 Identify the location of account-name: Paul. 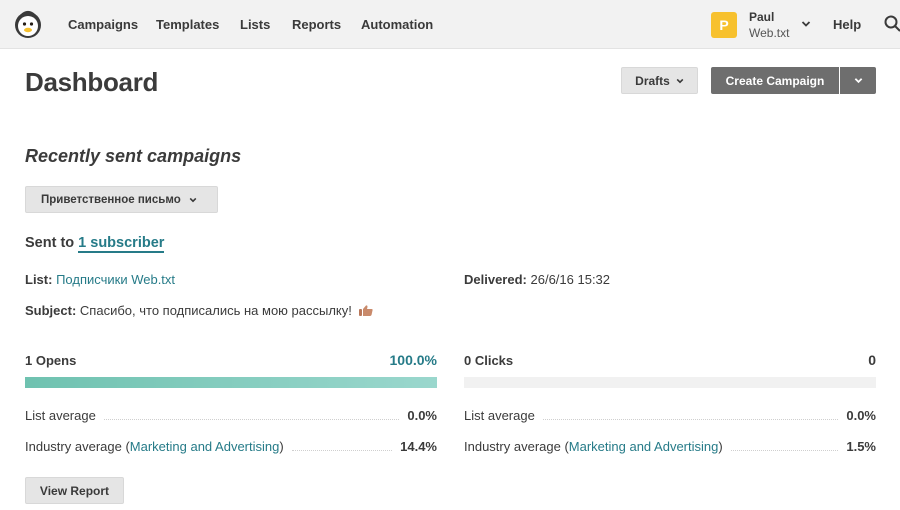
(761, 17).